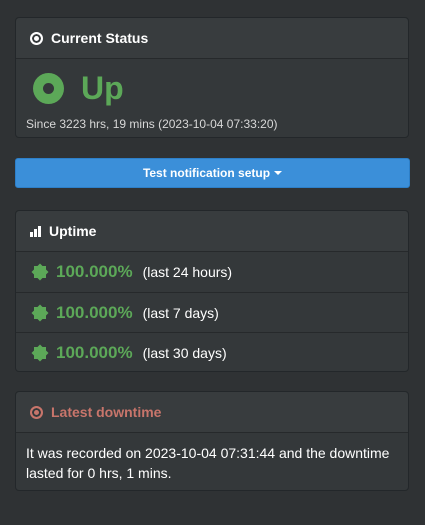 Image resolution: width=425 pixels, height=525 pixels. I want to click on status-display: Up, so click(212, 83).